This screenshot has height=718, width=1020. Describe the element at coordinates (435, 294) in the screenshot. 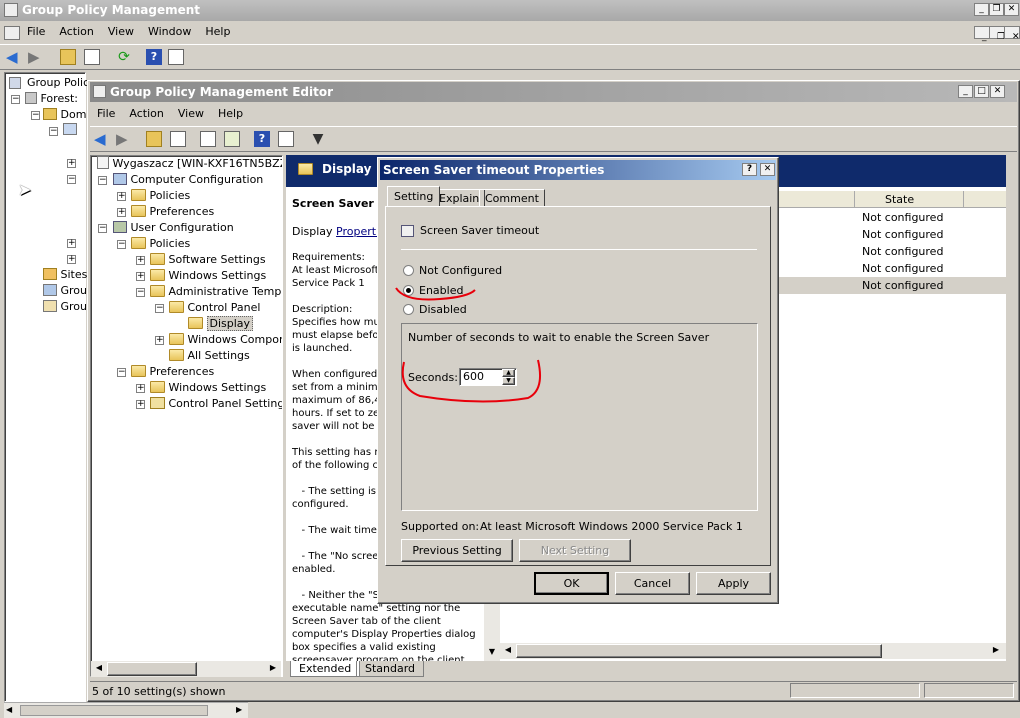

I see `red-underline-enabled` at that location.